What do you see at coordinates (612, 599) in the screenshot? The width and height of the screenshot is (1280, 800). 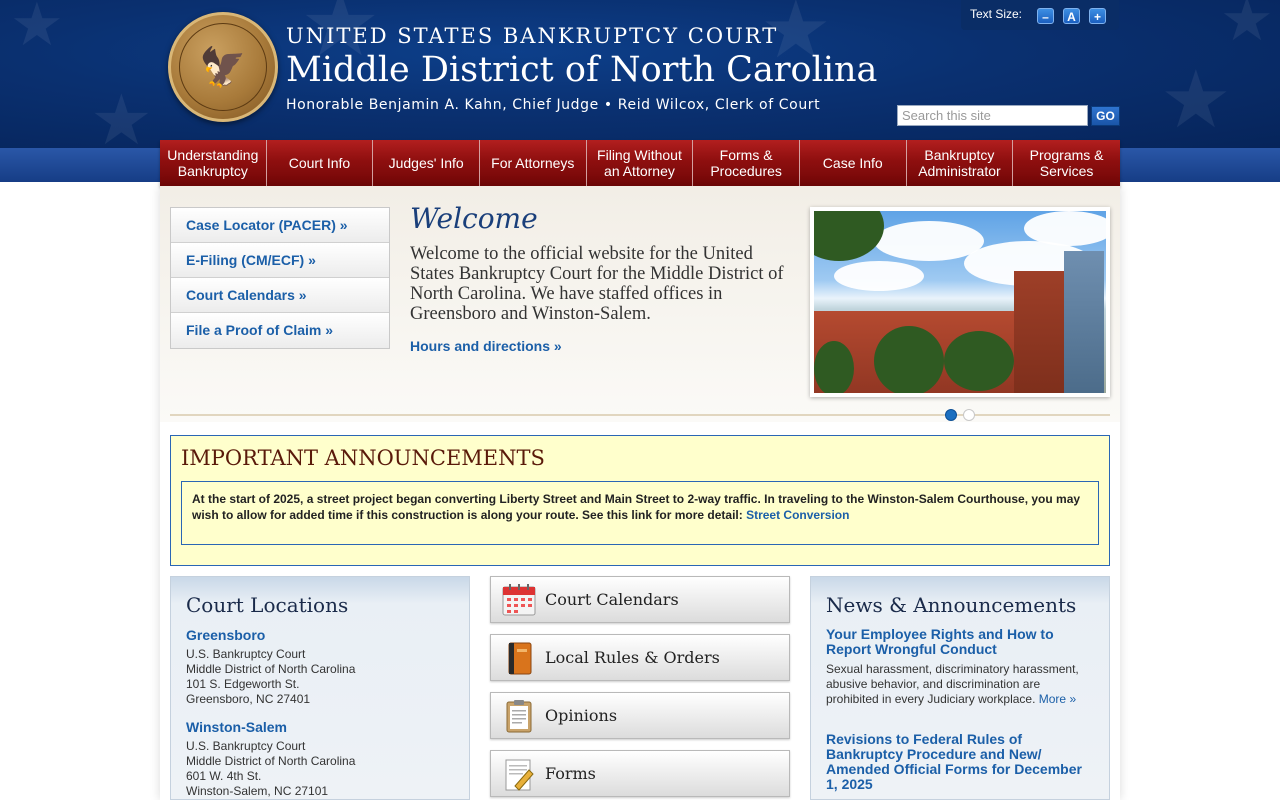 I see `tile-label: Court Calendars` at bounding box center [612, 599].